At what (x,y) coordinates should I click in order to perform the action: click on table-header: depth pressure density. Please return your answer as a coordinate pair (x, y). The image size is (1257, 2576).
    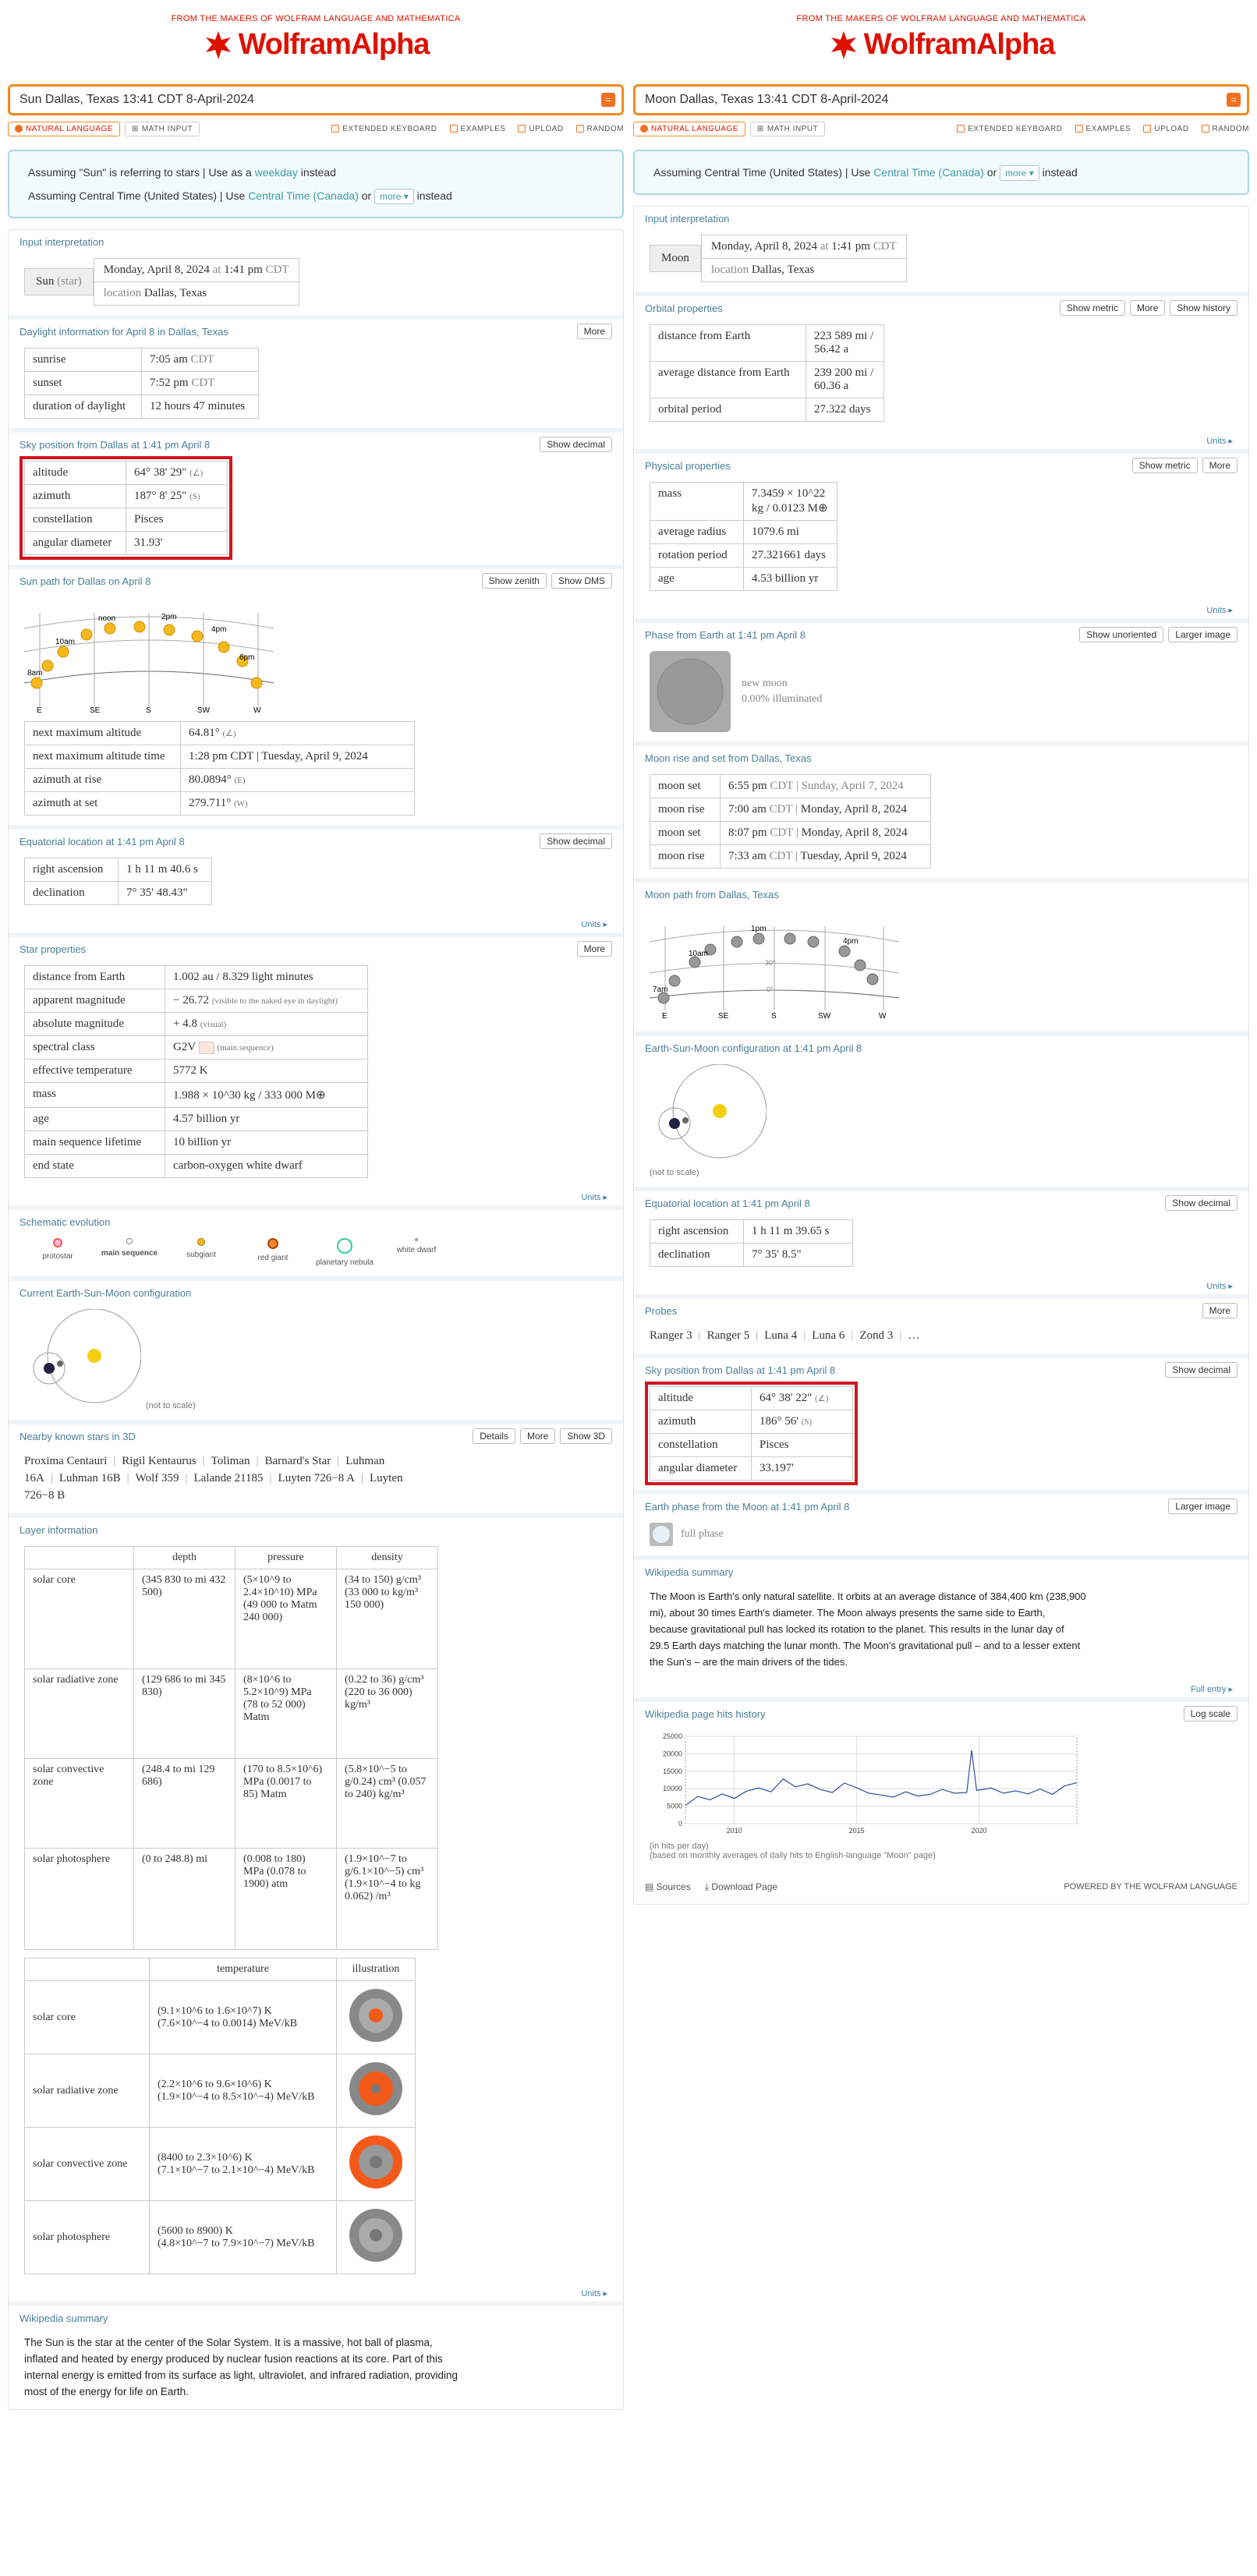
    Looking at the image, I should click on (231, 1557).